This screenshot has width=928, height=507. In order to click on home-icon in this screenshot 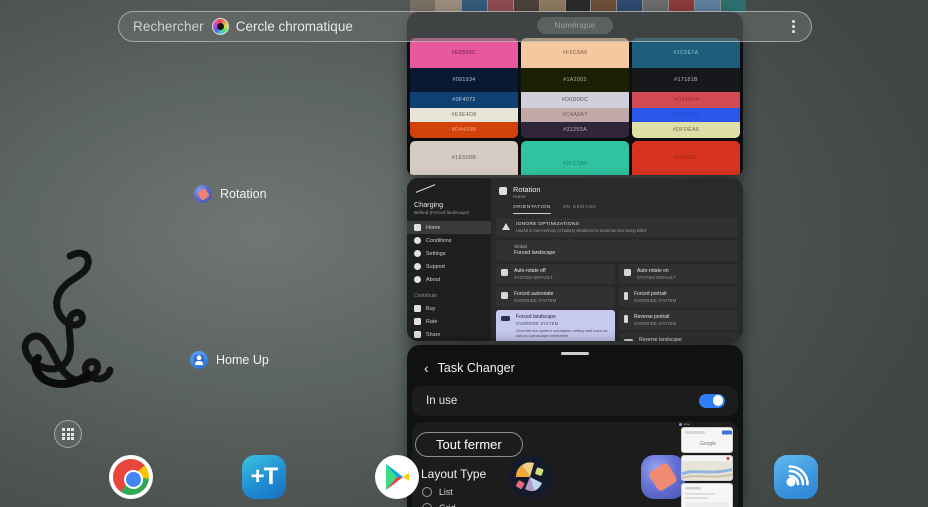, I will do `click(417, 227)`.